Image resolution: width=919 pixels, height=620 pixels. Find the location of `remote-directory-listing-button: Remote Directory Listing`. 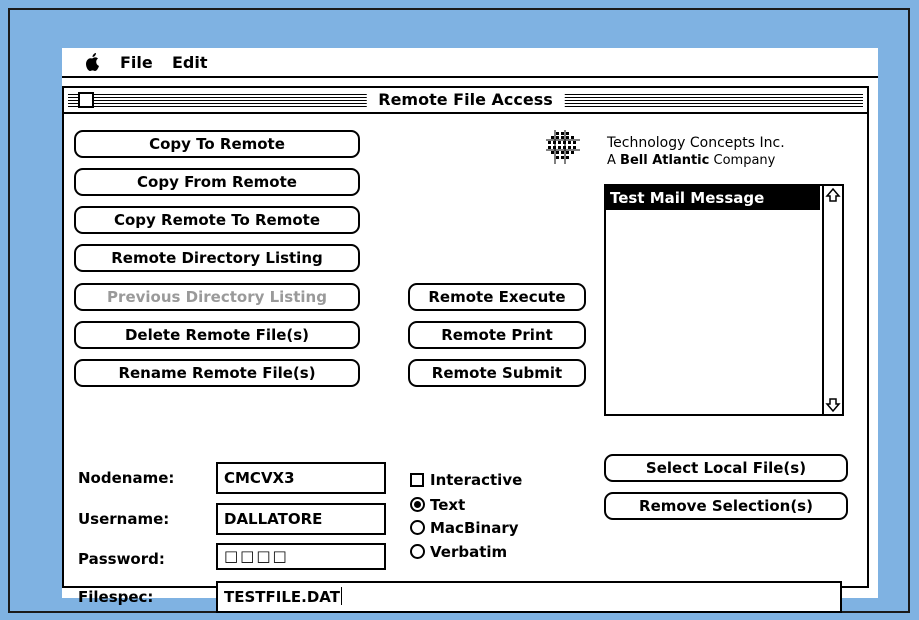

remote-directory-listing-button: Remote Directory Listing is located at coordinates (217, 258).